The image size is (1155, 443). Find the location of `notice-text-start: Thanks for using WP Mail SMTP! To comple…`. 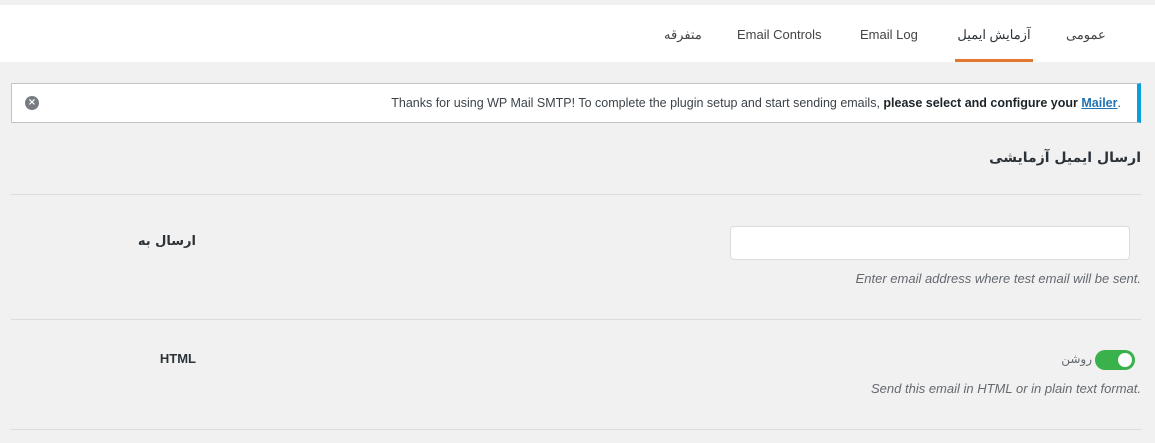

notice-text-start: Thanks for using WP Mail SMTP! To comple… is located at coordinates (637, 103).